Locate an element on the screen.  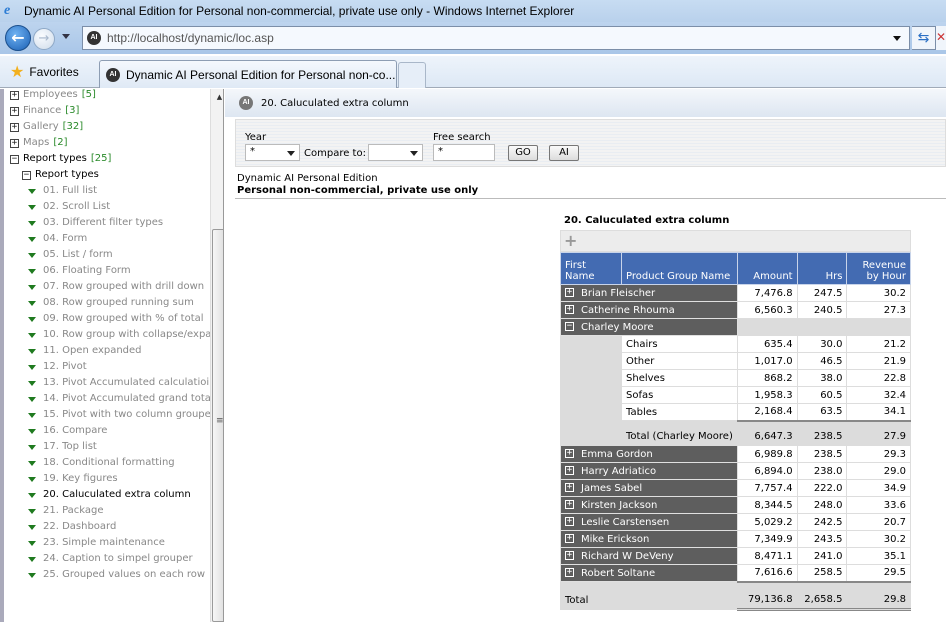
detail-row: Tables 2,168.4 63.5 34.1 is located at coordinates (735, 412).